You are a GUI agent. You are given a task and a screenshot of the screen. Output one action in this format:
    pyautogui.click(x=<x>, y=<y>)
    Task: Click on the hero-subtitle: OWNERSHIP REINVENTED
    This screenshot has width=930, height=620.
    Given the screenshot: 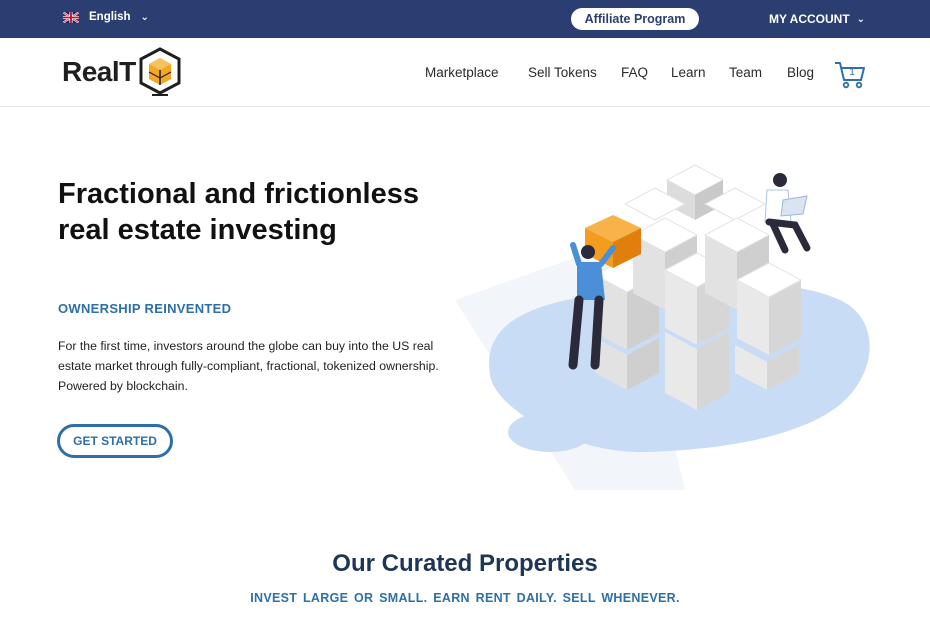 What is the action you would take?
    pyautogui.click(x=145, y=308)
    